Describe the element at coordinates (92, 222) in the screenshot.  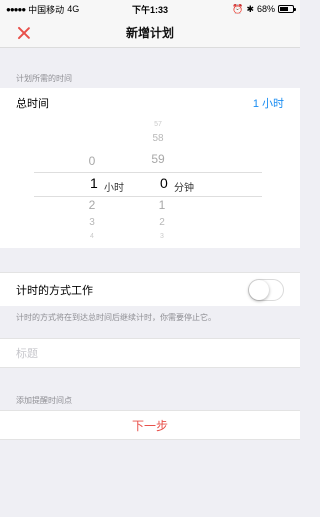
I see `hours-option: 3` at that location.